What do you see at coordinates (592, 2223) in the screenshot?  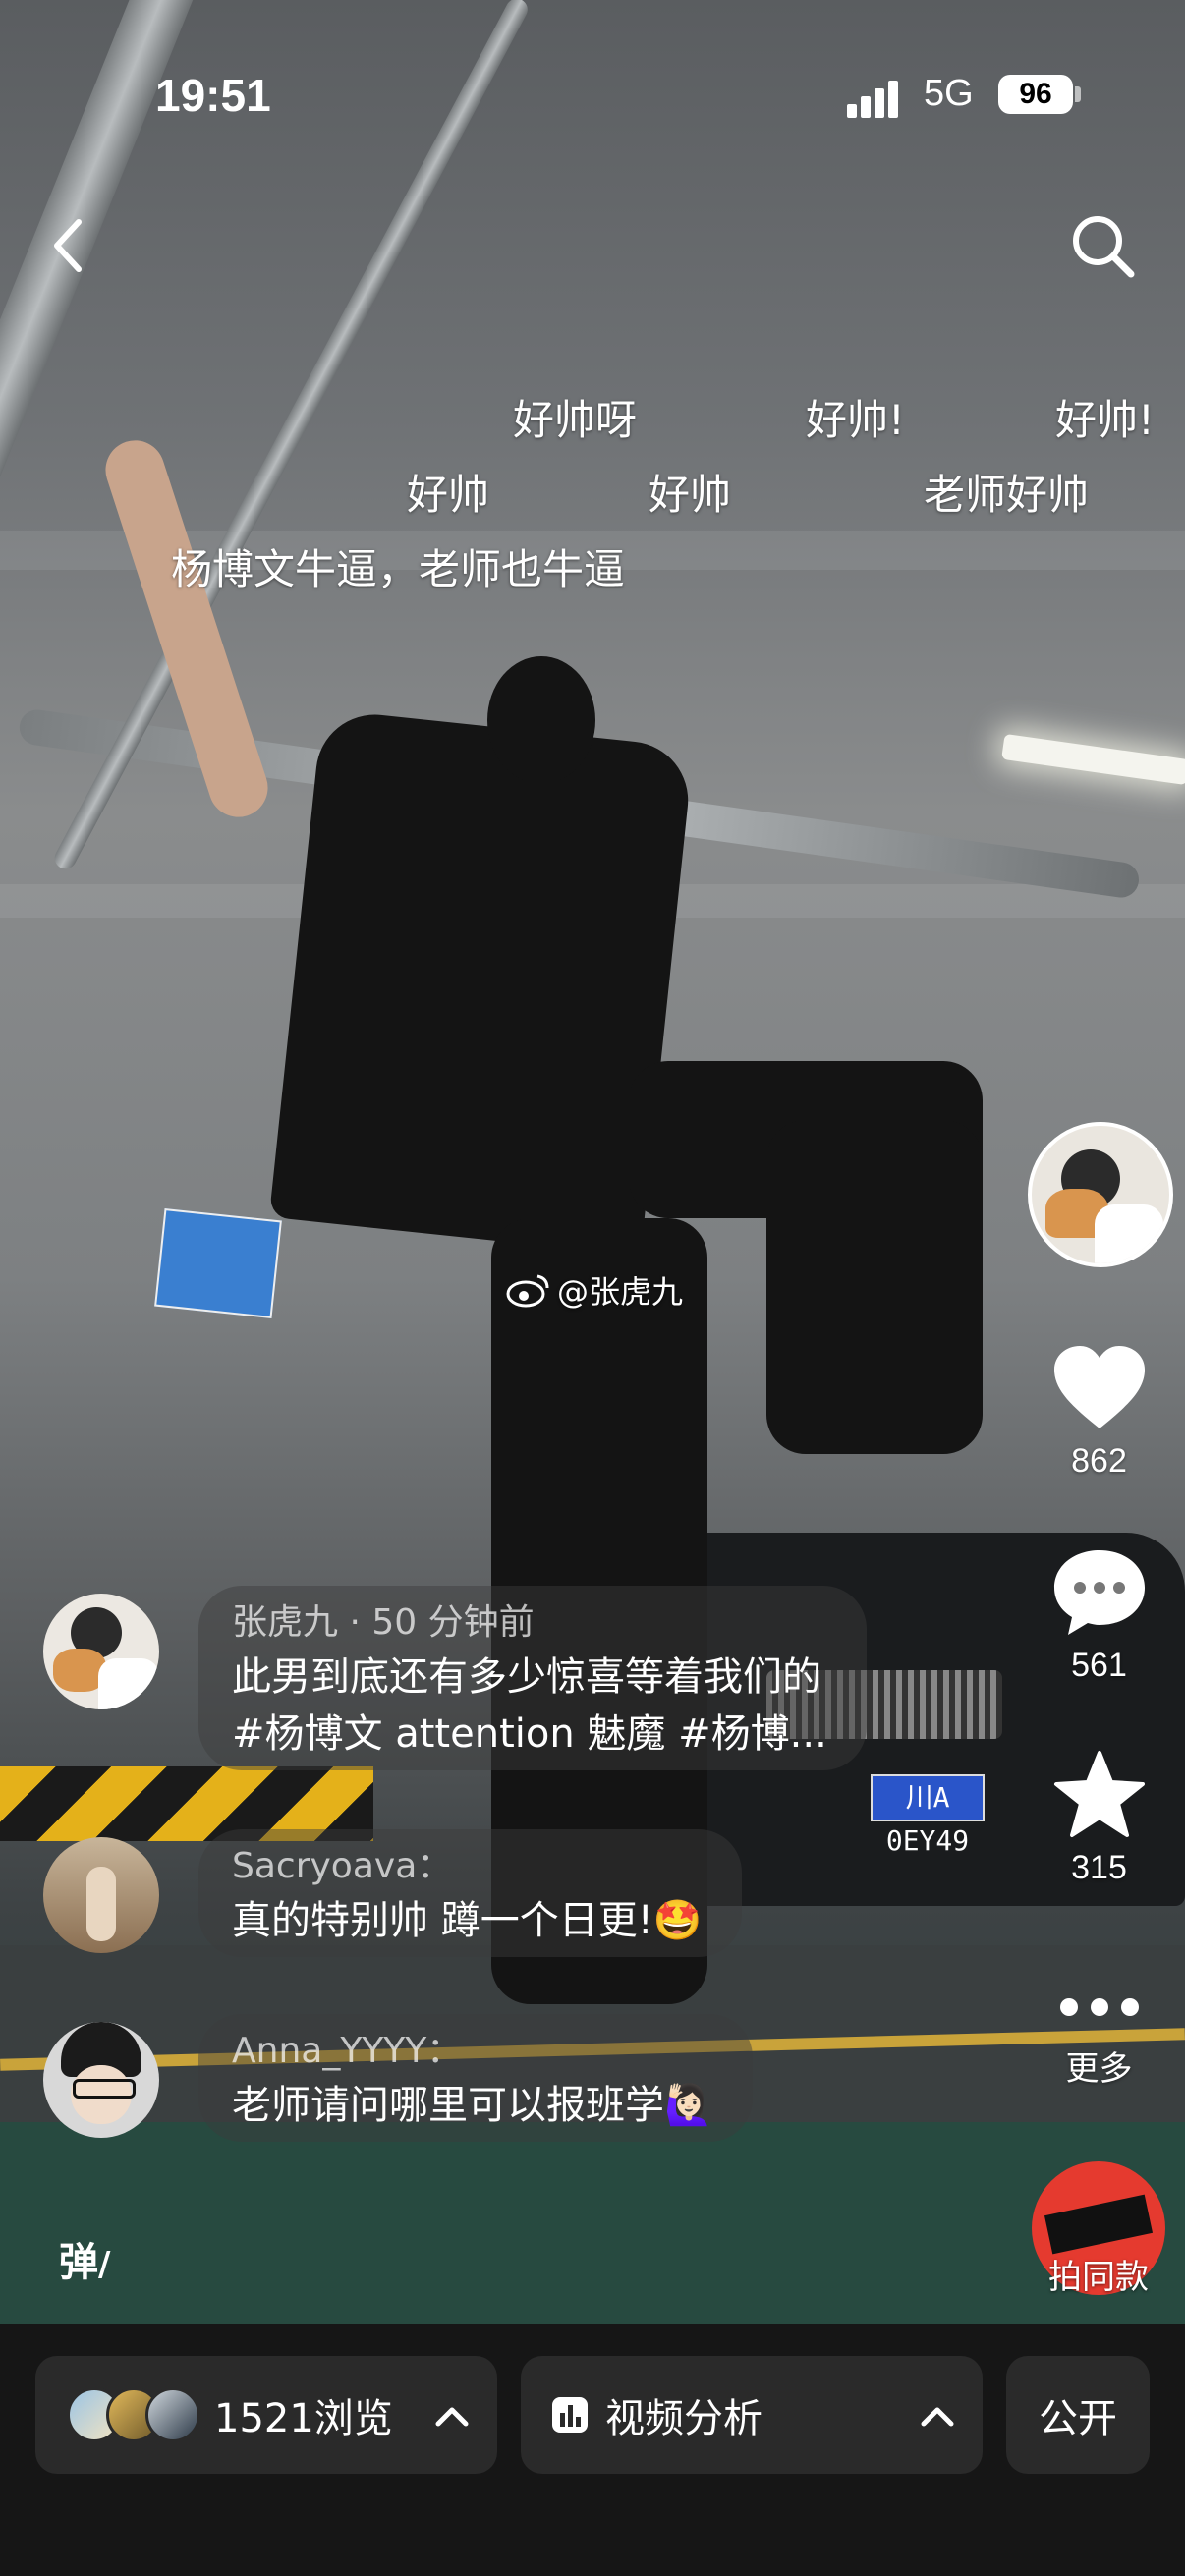 I see `floor-green` at bounding box center [592, 2223].